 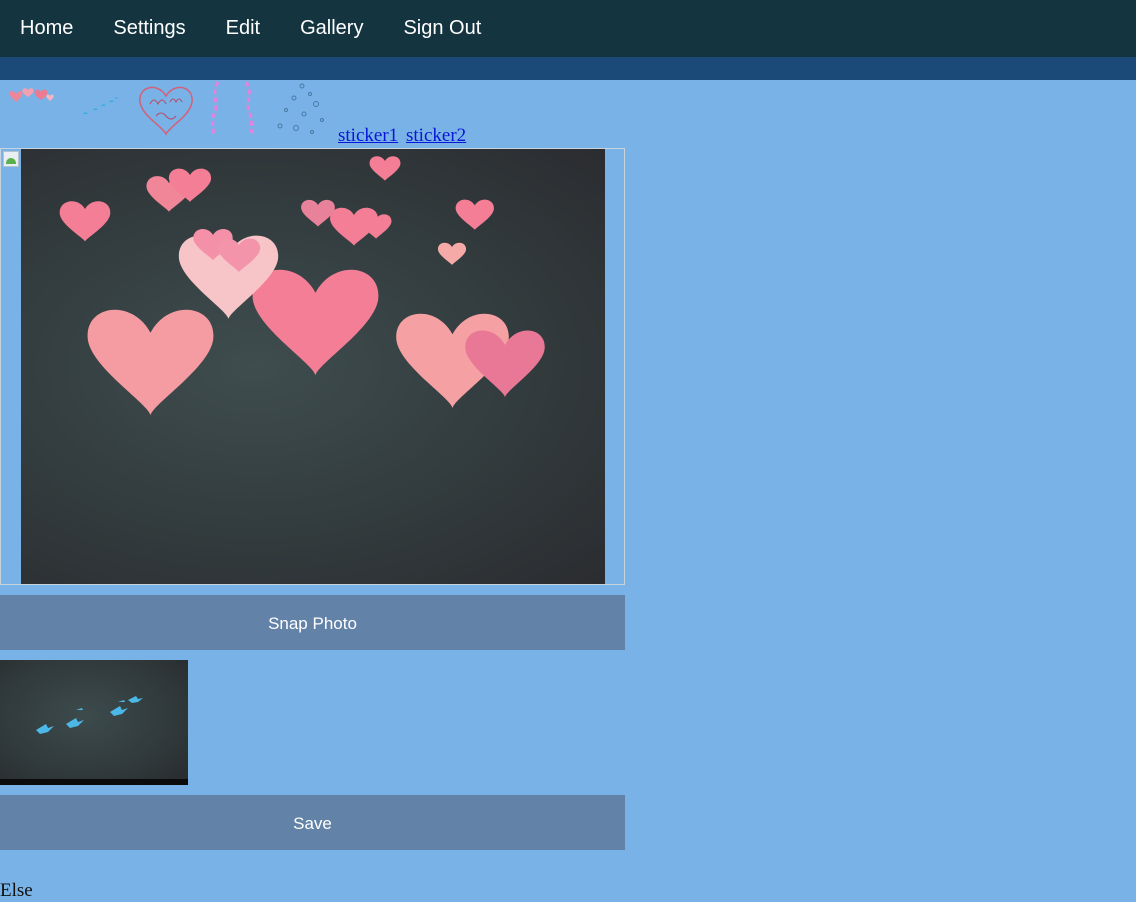 I want to click on nav-gallery-link: Gallery, so click(x=331, y=28).